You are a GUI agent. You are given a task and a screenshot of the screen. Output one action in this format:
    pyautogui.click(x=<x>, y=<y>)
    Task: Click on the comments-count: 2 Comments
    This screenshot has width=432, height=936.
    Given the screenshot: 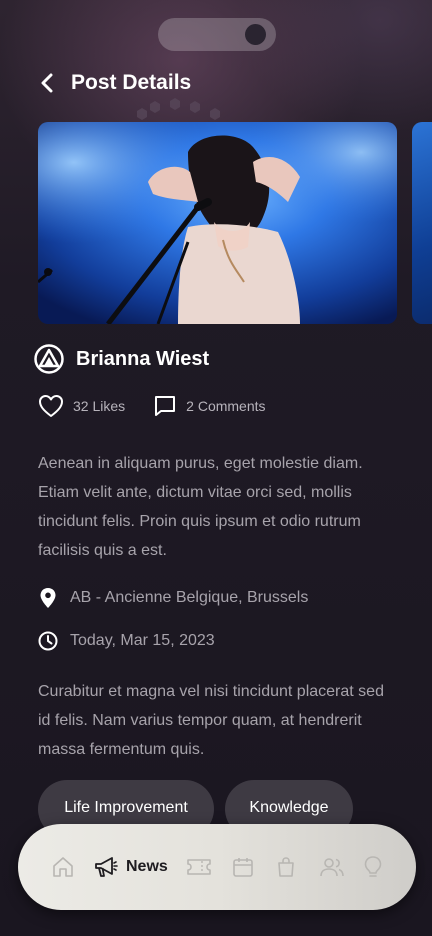 What is the action you would take?
    pyautogui.click(x=226, y=406)
    